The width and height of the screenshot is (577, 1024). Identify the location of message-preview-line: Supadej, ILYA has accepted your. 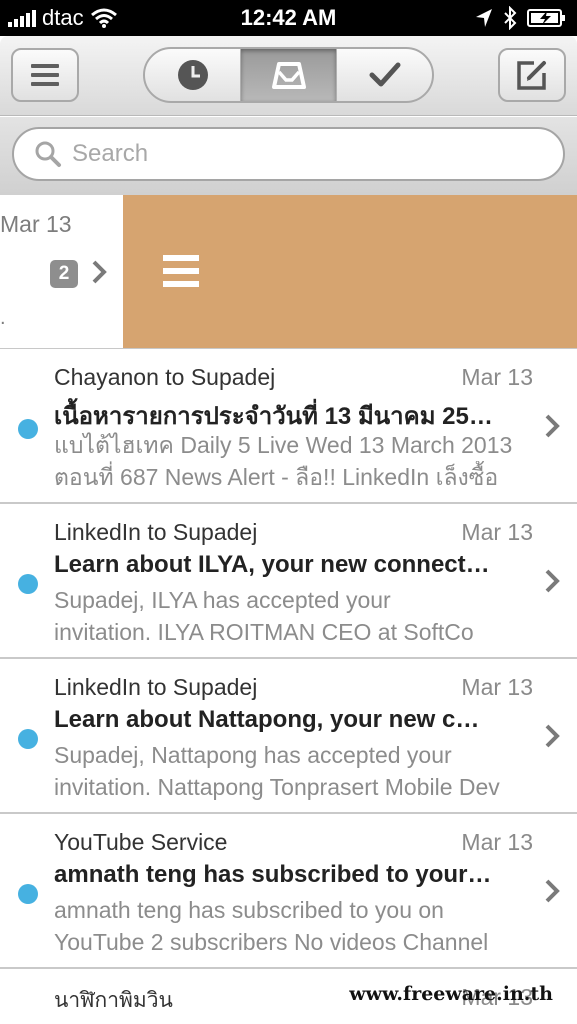
(222, 600).